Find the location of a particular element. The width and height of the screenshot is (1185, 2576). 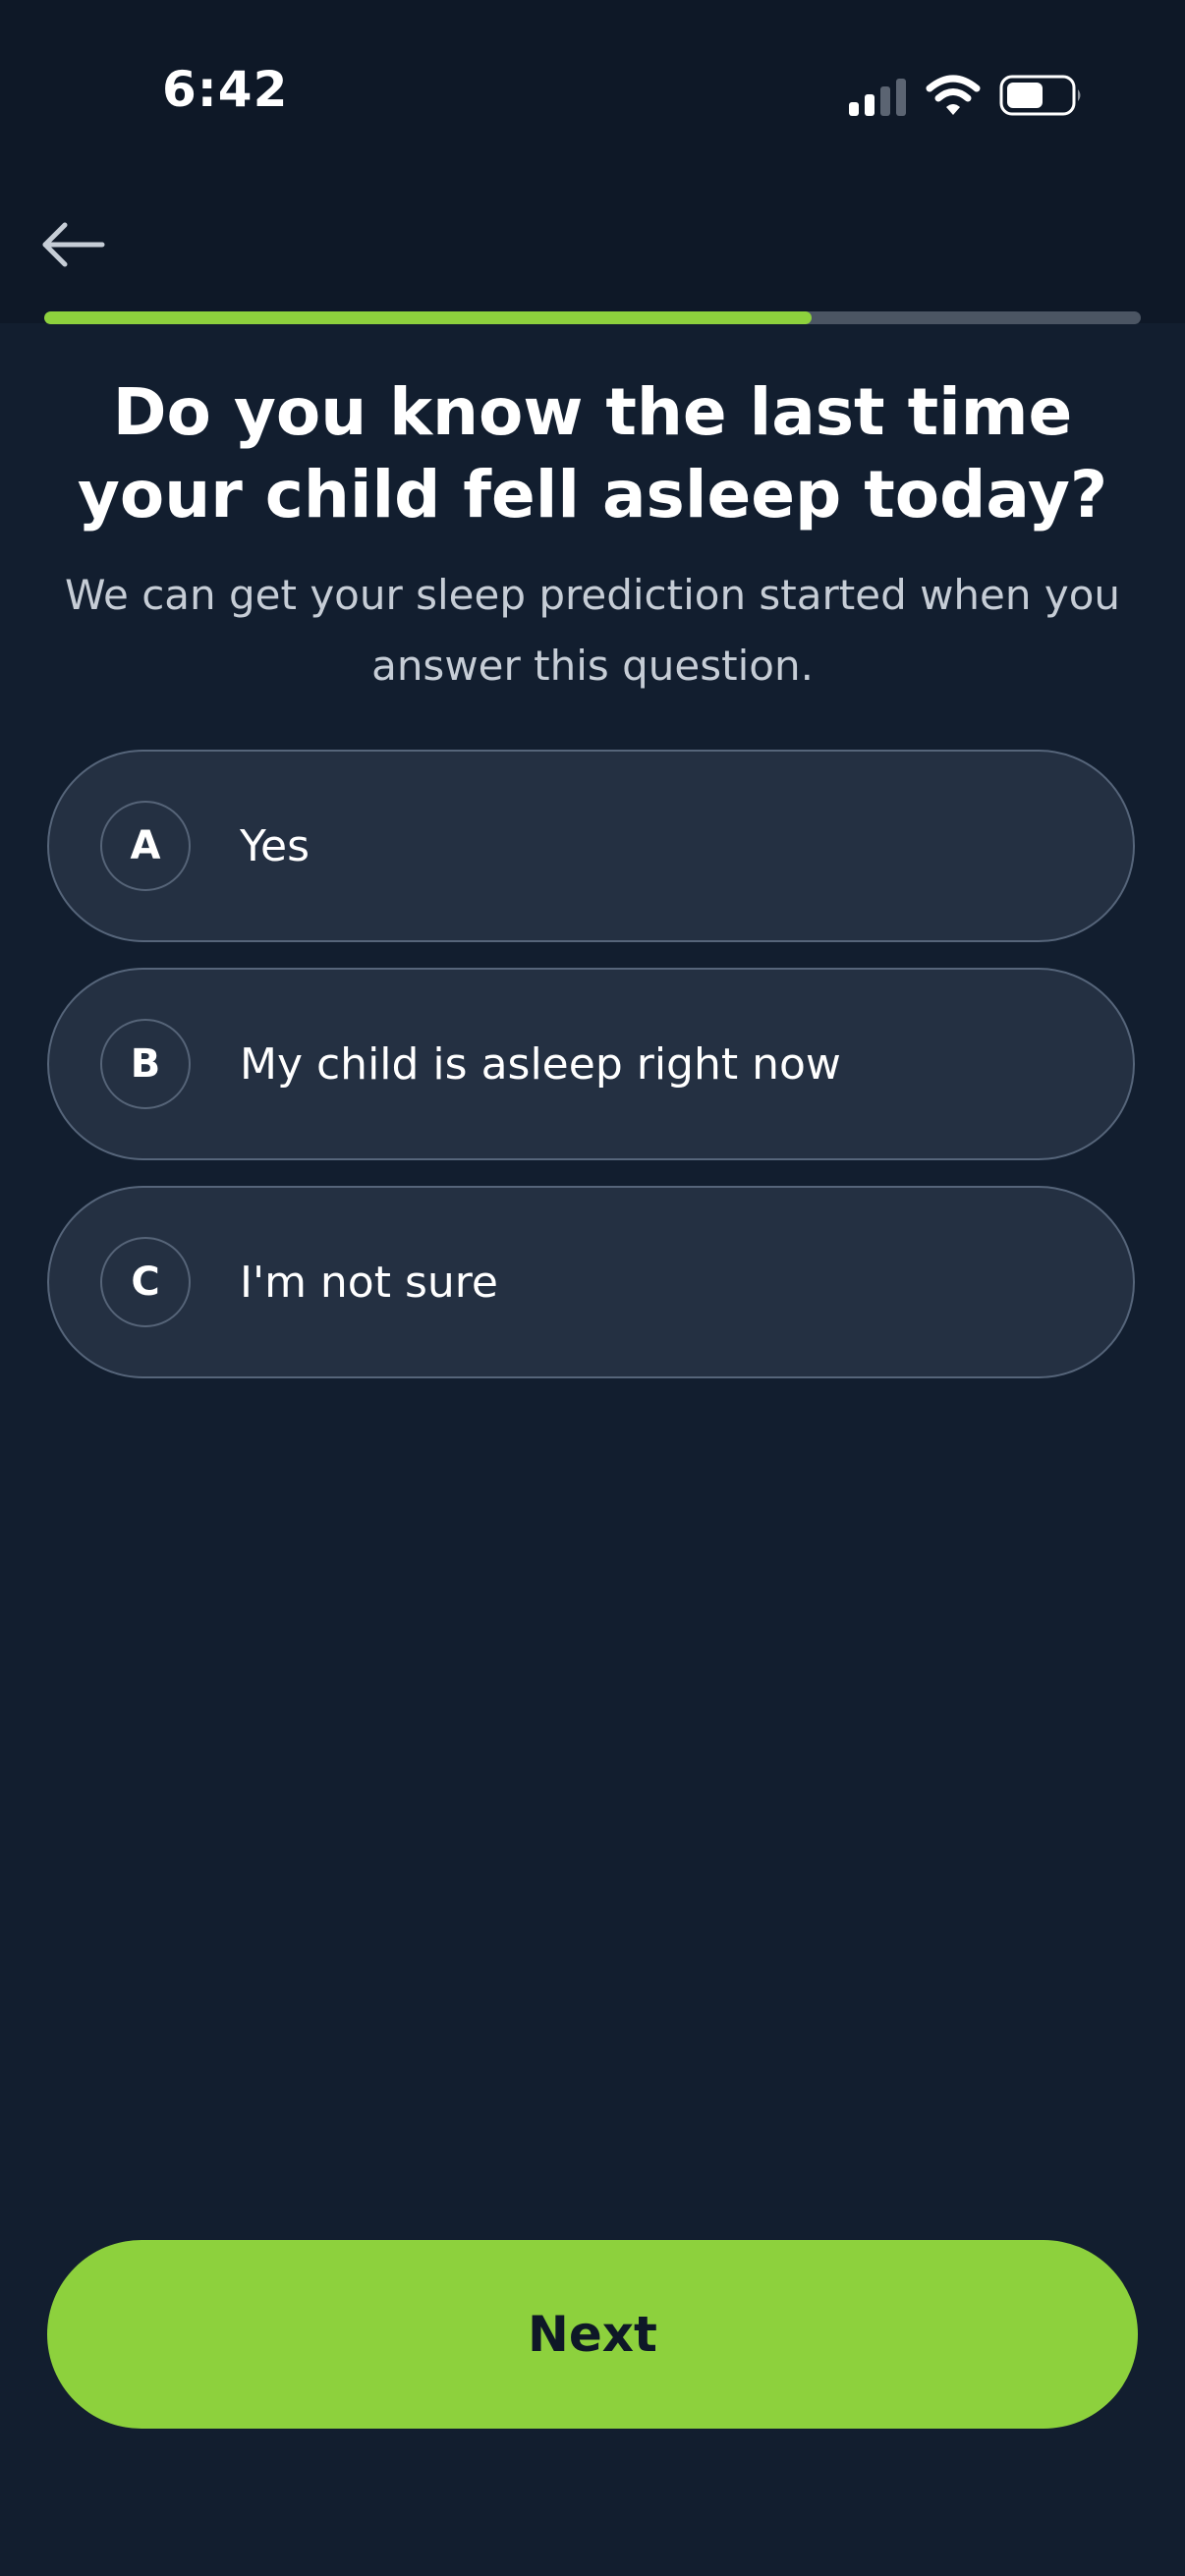

cellular-signal-icon is located at coordinates (878, 97).